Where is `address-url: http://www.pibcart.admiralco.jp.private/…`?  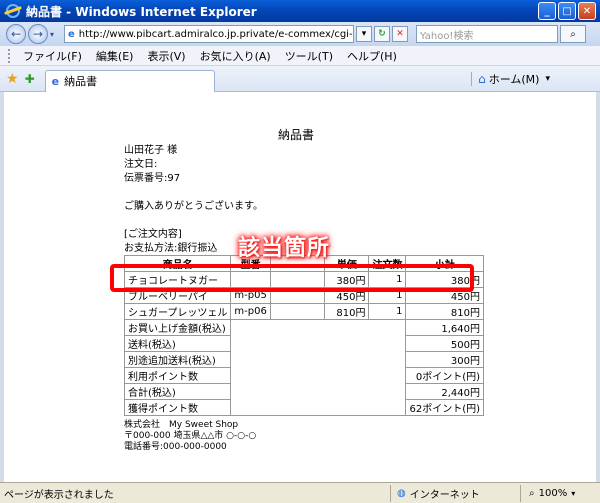
address-url: http://www.pibcart.admiralco.jp.private/… is located at coordinates (215, 34).